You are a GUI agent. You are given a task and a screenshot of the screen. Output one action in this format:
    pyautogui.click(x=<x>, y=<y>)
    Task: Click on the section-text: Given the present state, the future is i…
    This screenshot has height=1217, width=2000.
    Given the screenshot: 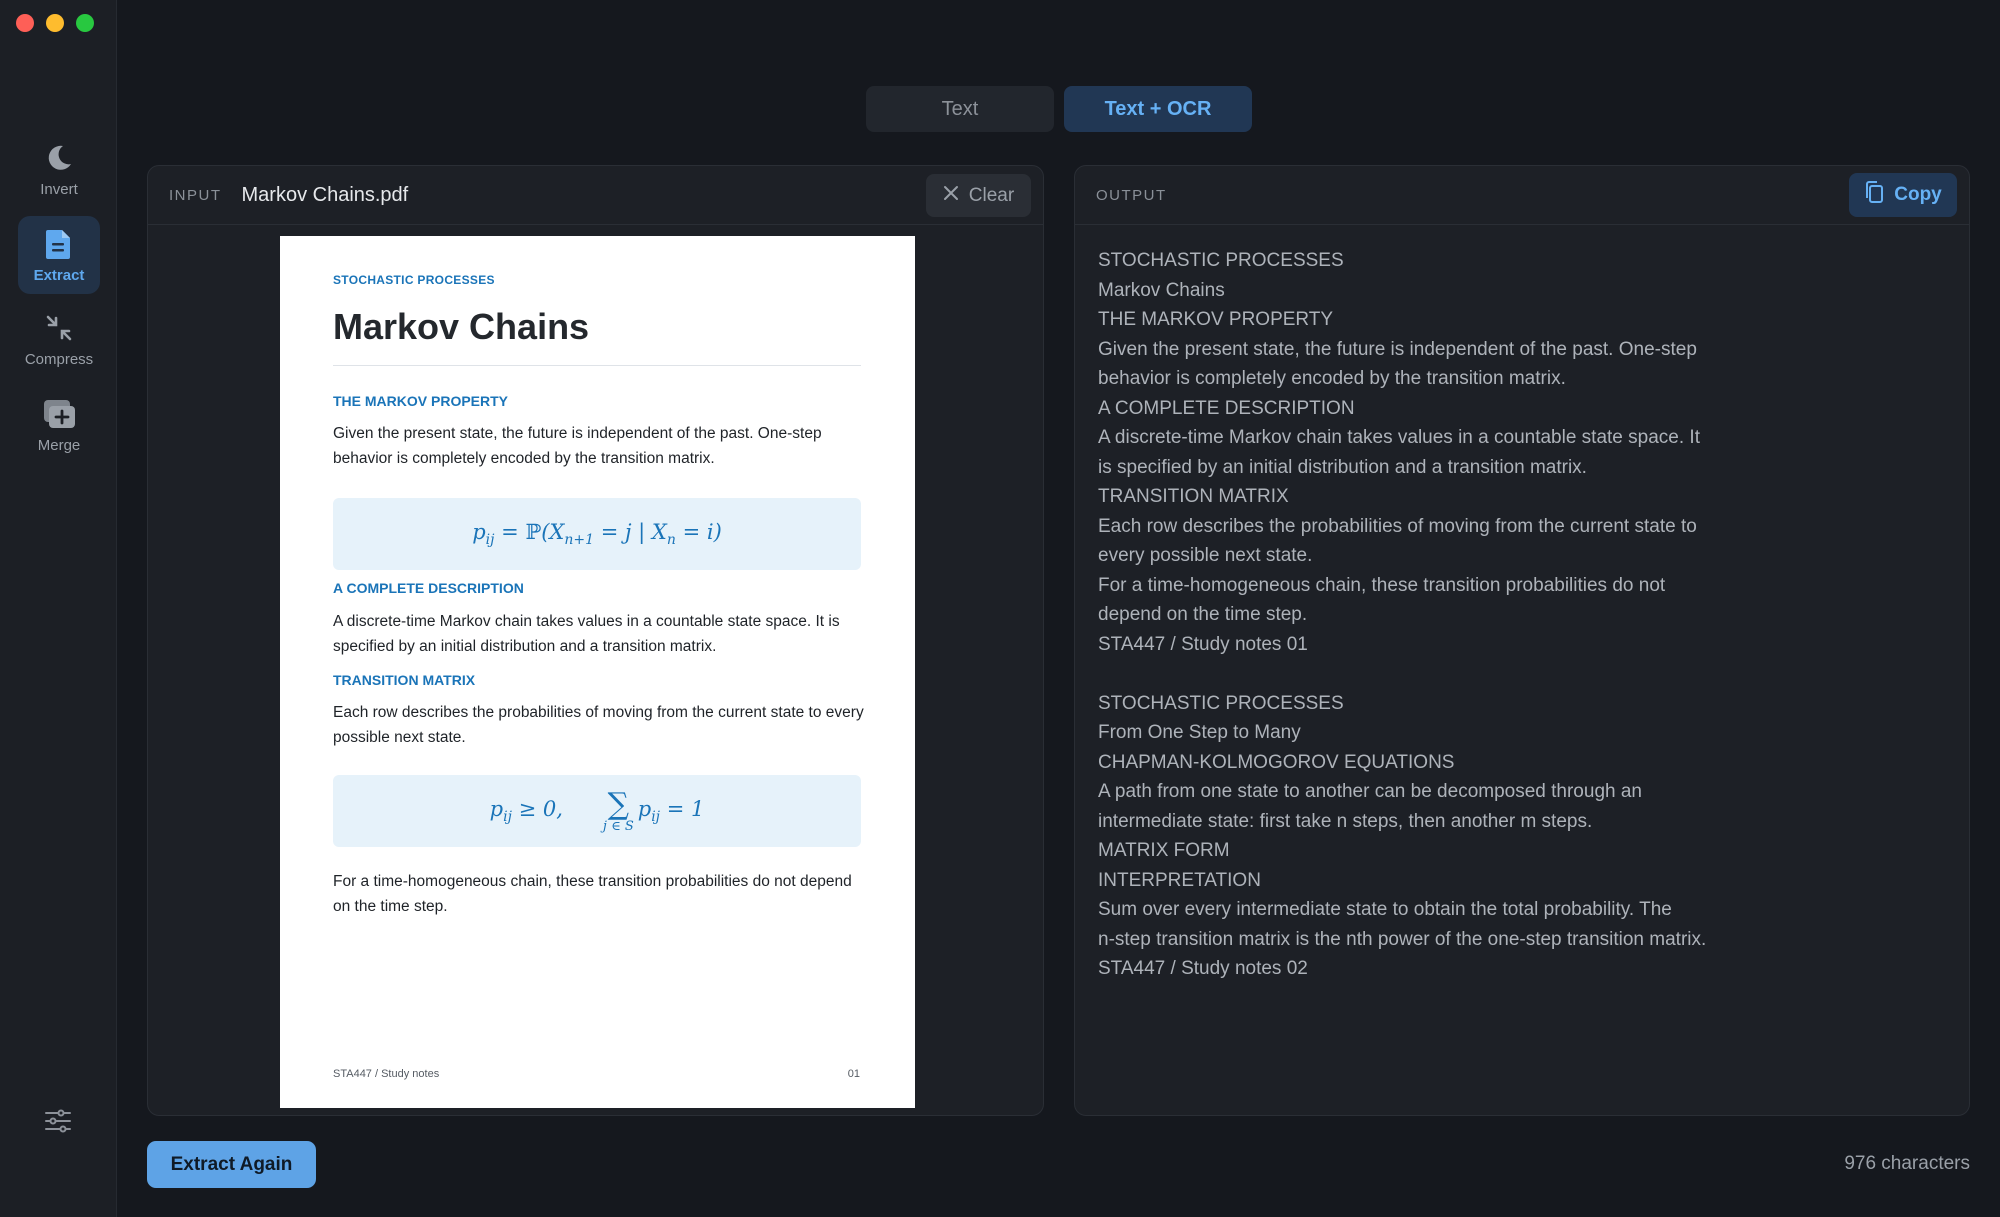 What is the action you would take?
    pyautogui.click(x=577, y=446)
    